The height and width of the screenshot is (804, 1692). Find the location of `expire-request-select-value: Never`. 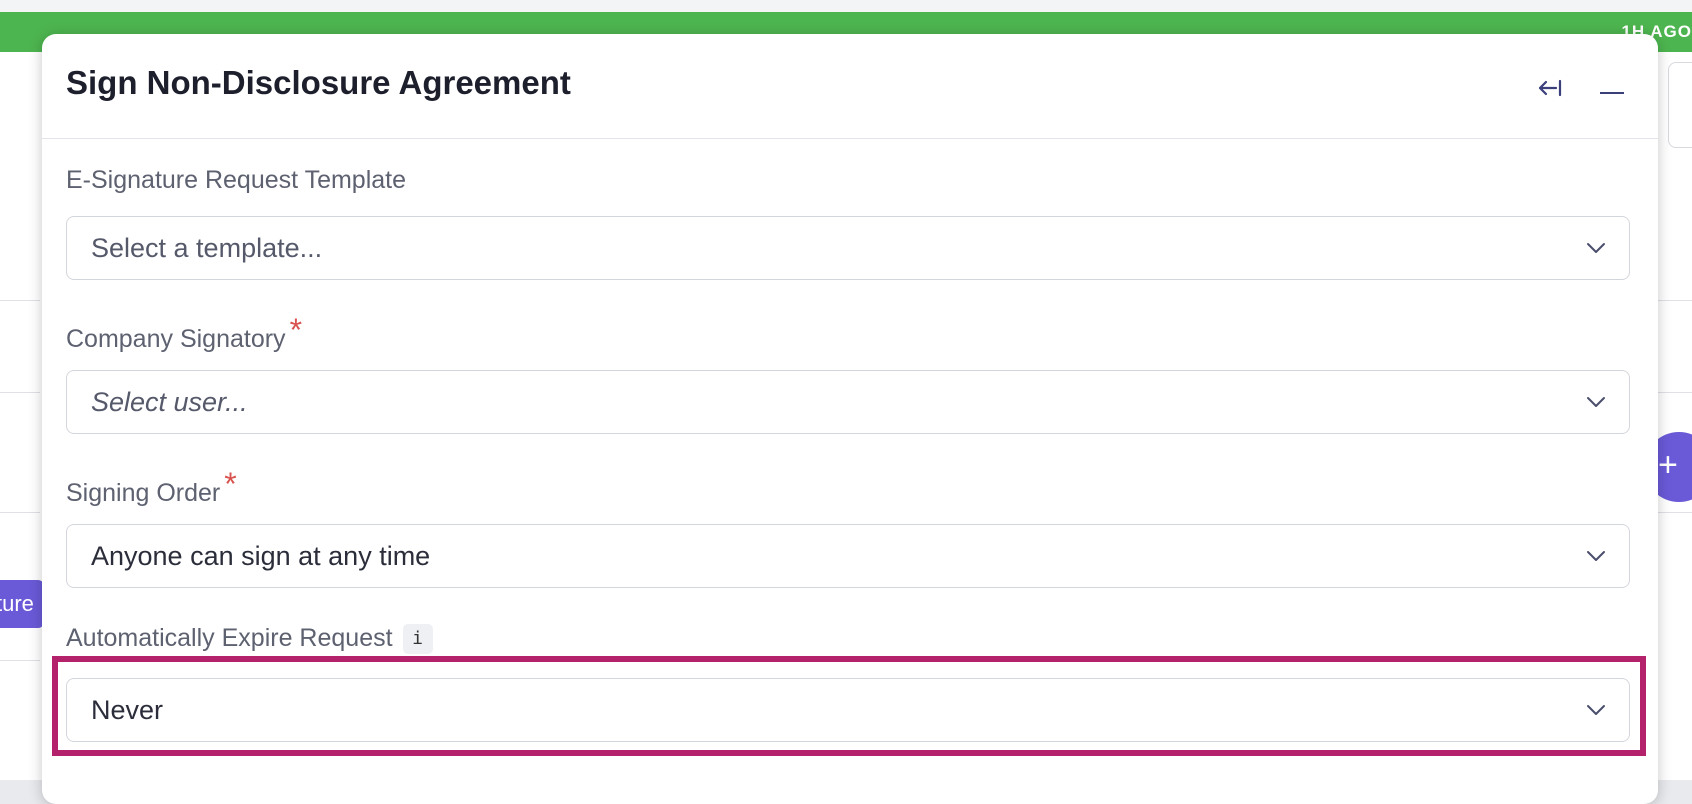

expire-request-select-value: Never is located at coordinates (127, 710).